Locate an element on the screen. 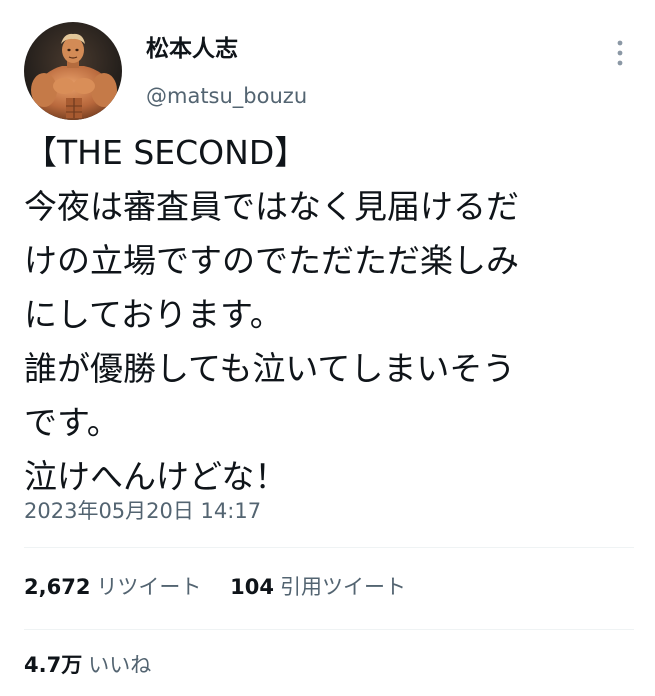  tweet-text-line: です。 is located at coordinates (72, 422).